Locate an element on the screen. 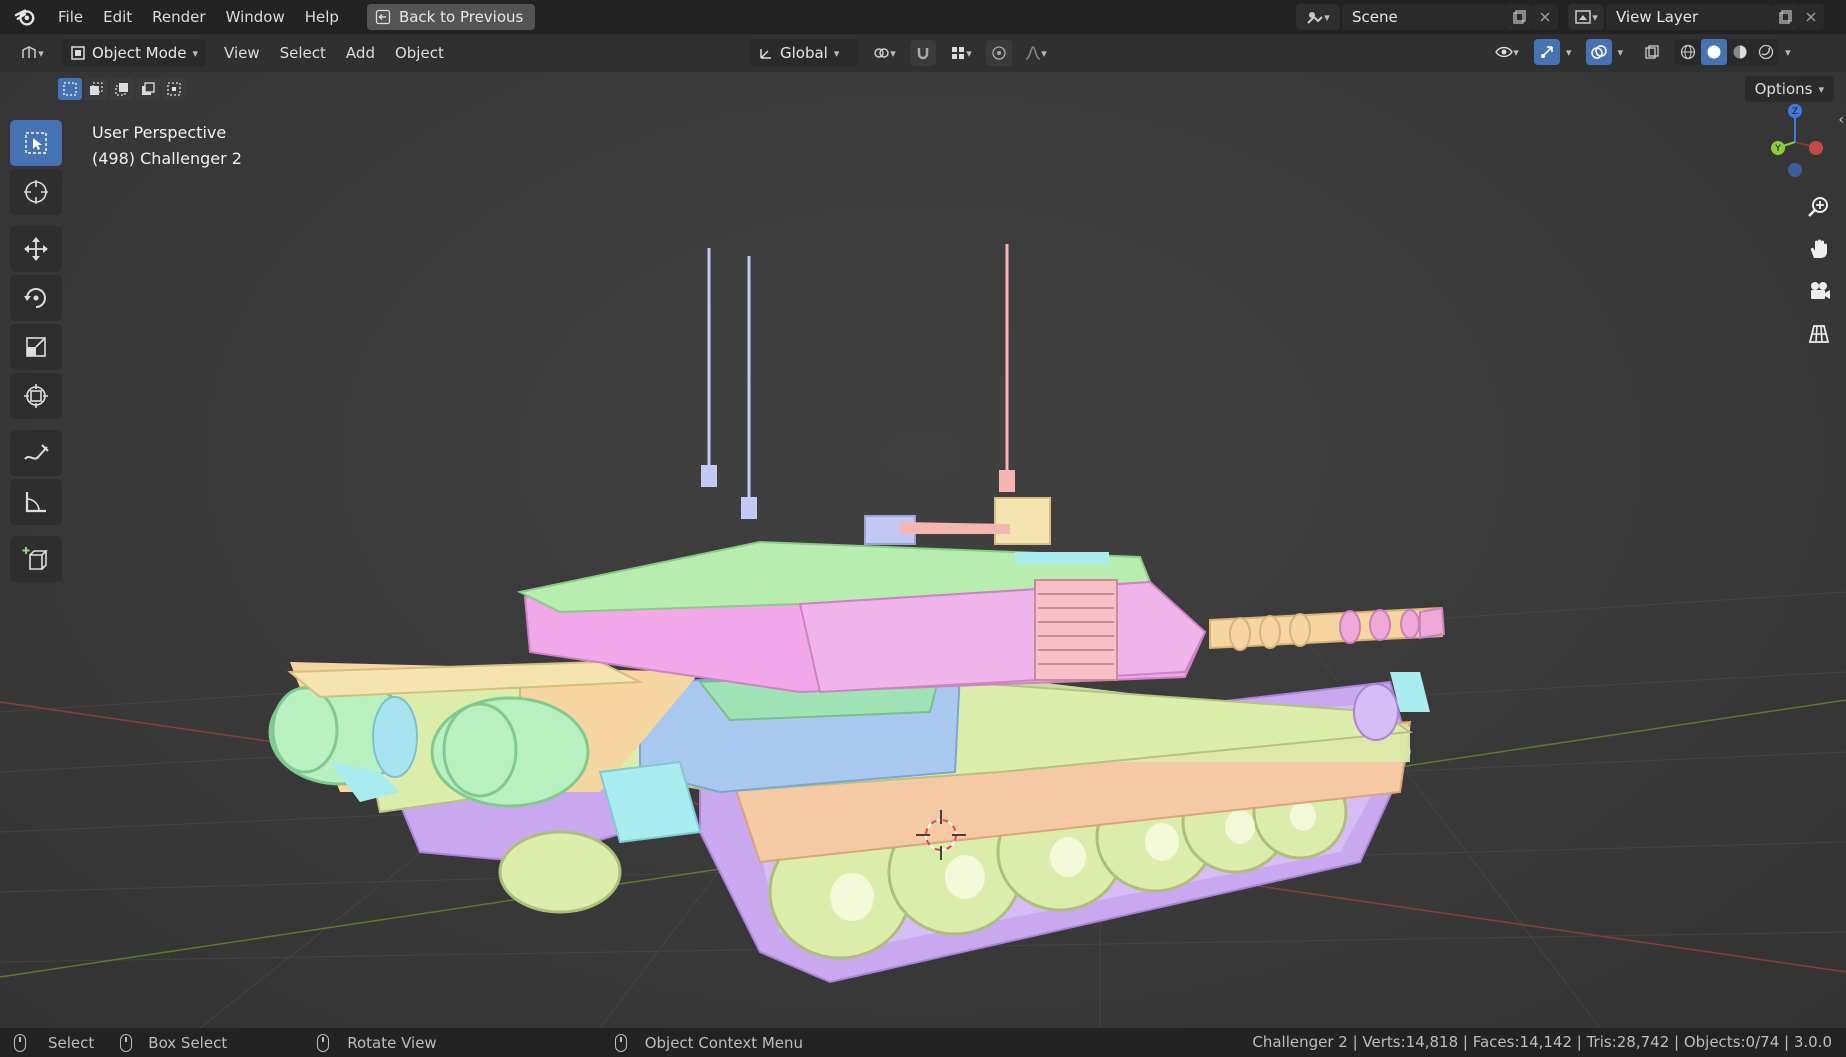 The height and width of the screenshot is (1057, 1846). status-context-hint: Object Context Menu is located at coordinates (708, 1042).